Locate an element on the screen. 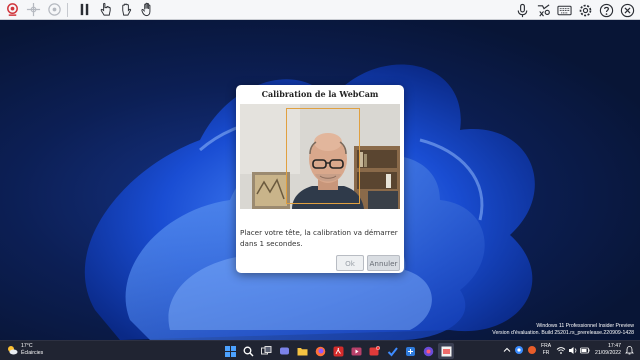 Image resolution: width=640 pixels, height=360 pixels. wifi-icon is located at coordinates (561, 350).